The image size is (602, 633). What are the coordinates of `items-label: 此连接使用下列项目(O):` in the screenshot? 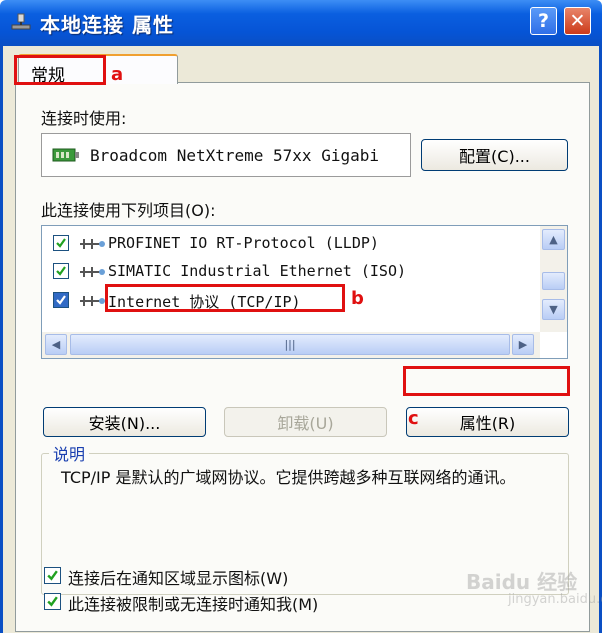 It's located at (128, 210).